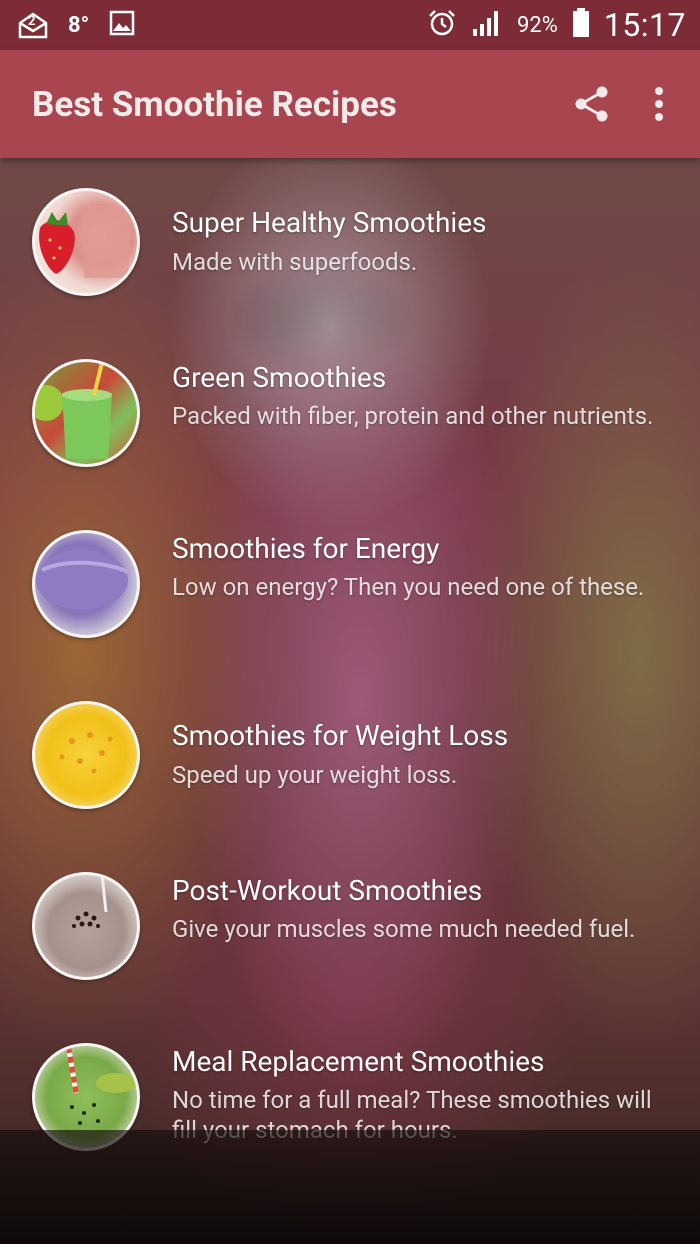  Describe the element at coordinates (315, 775) in the screenshot. I see `category-description: Speed up your weight loss.` at that location.